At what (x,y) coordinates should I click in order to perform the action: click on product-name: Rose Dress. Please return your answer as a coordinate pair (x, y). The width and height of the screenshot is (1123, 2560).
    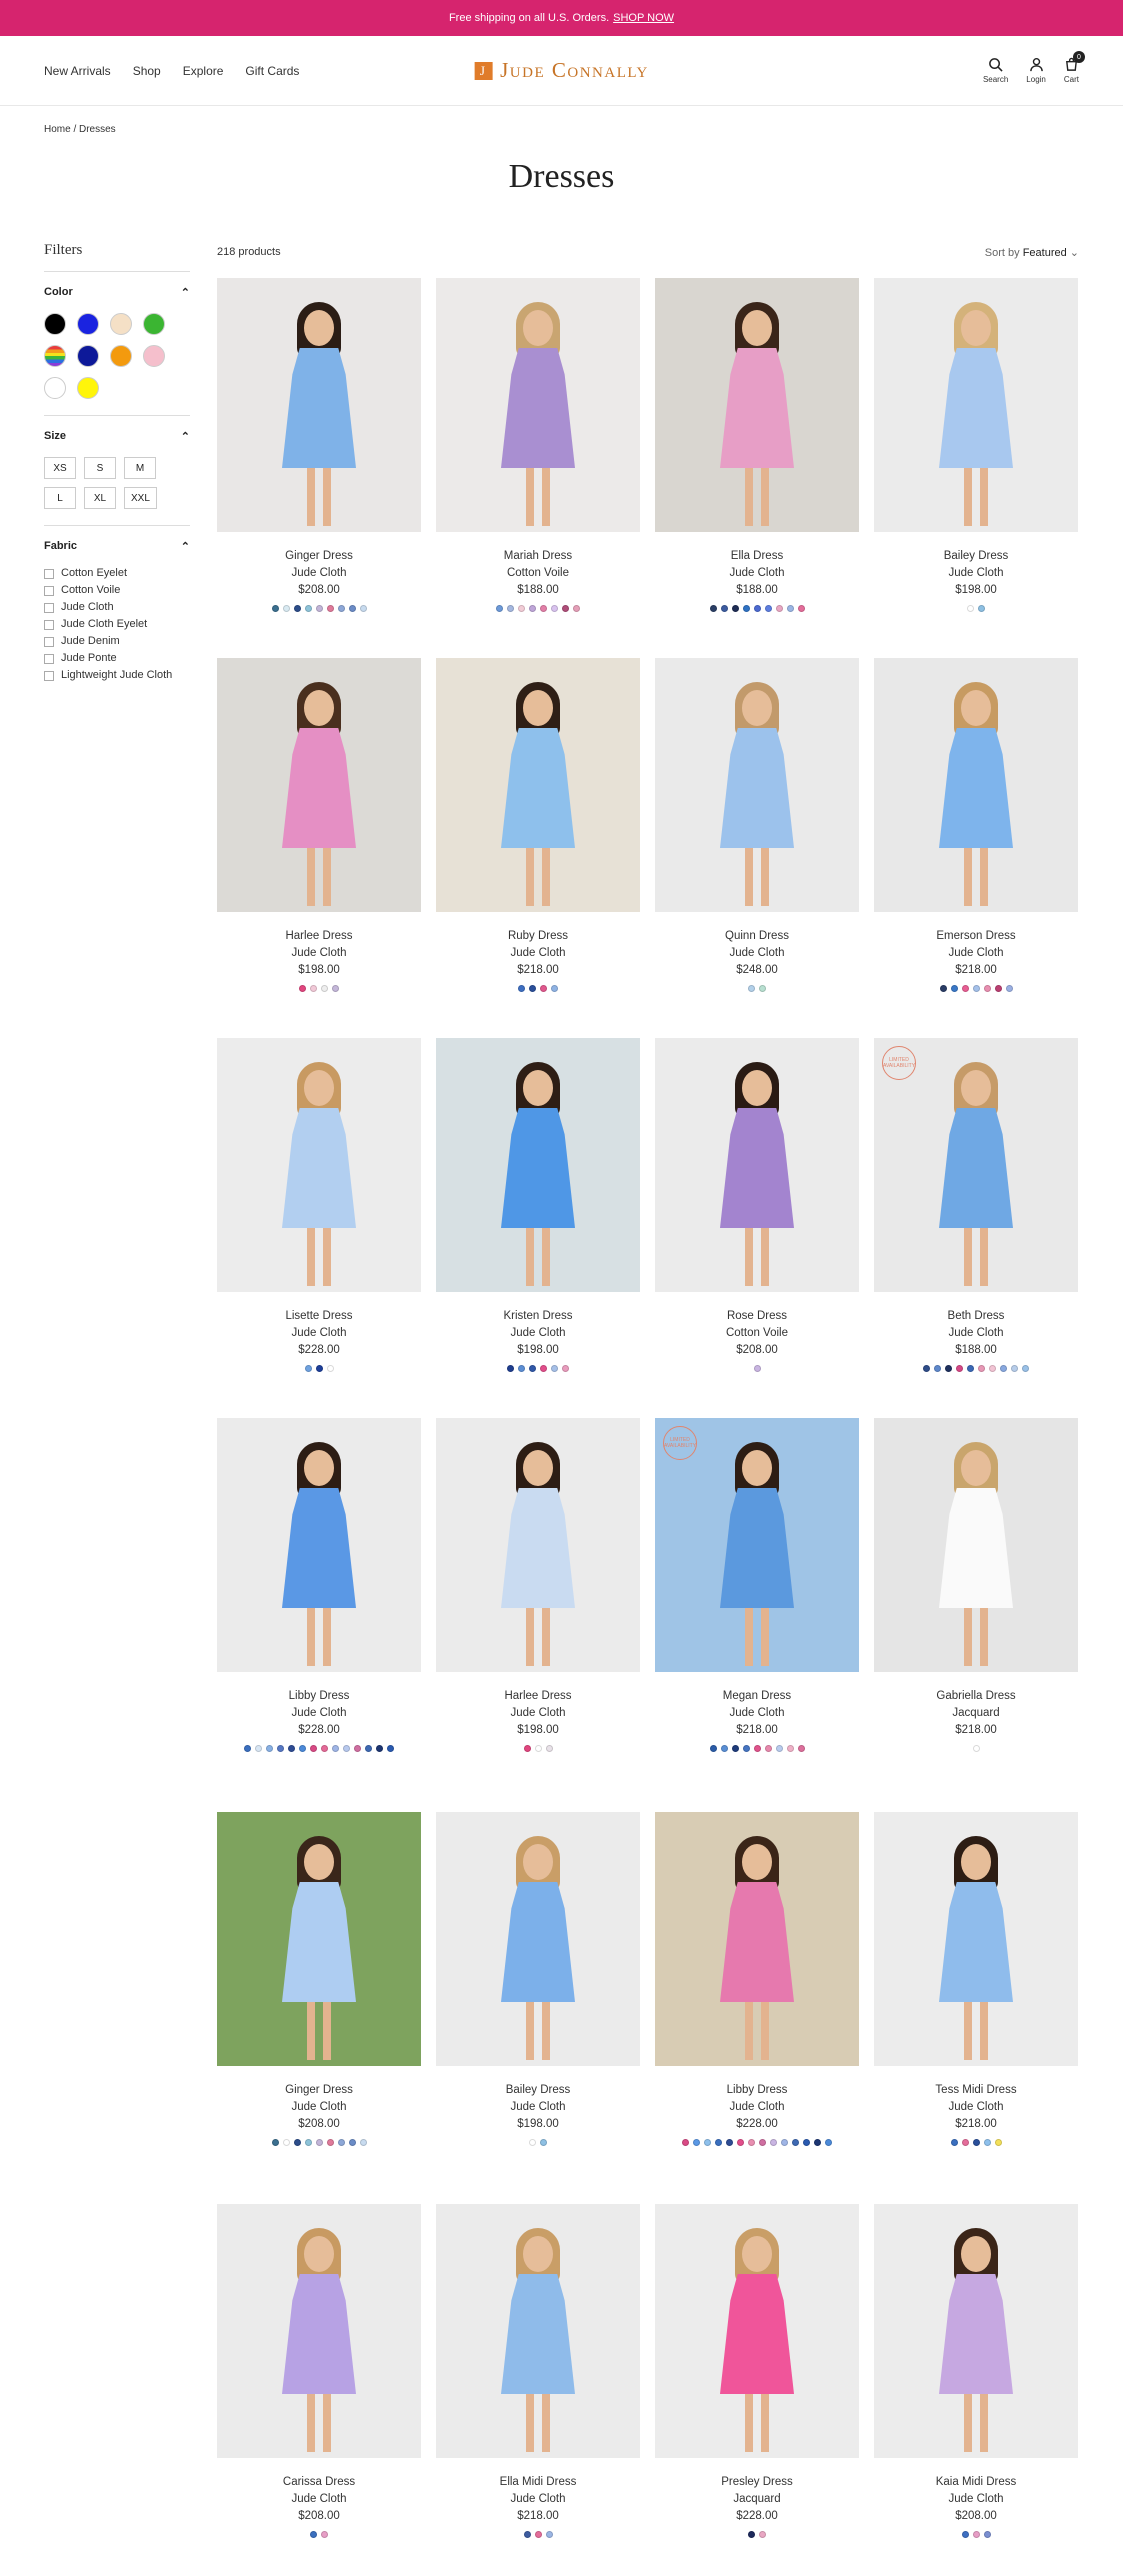
    Looking at the image, I should click on (757, 1316).